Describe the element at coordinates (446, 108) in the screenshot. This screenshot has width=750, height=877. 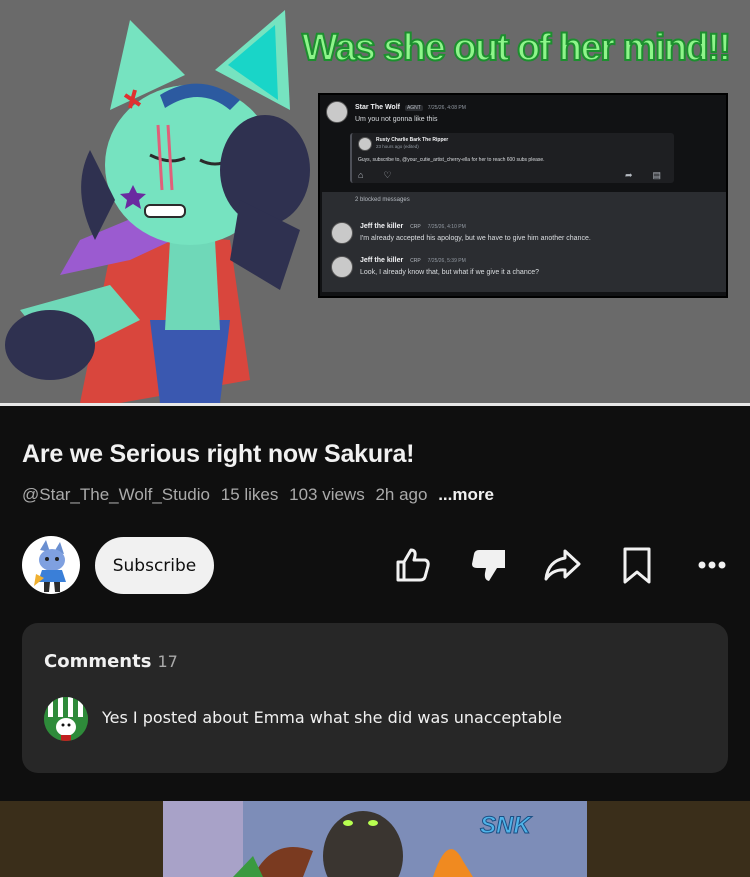
I see `discord-timestamp: 7/25/26, 4:08 PM` at that location.